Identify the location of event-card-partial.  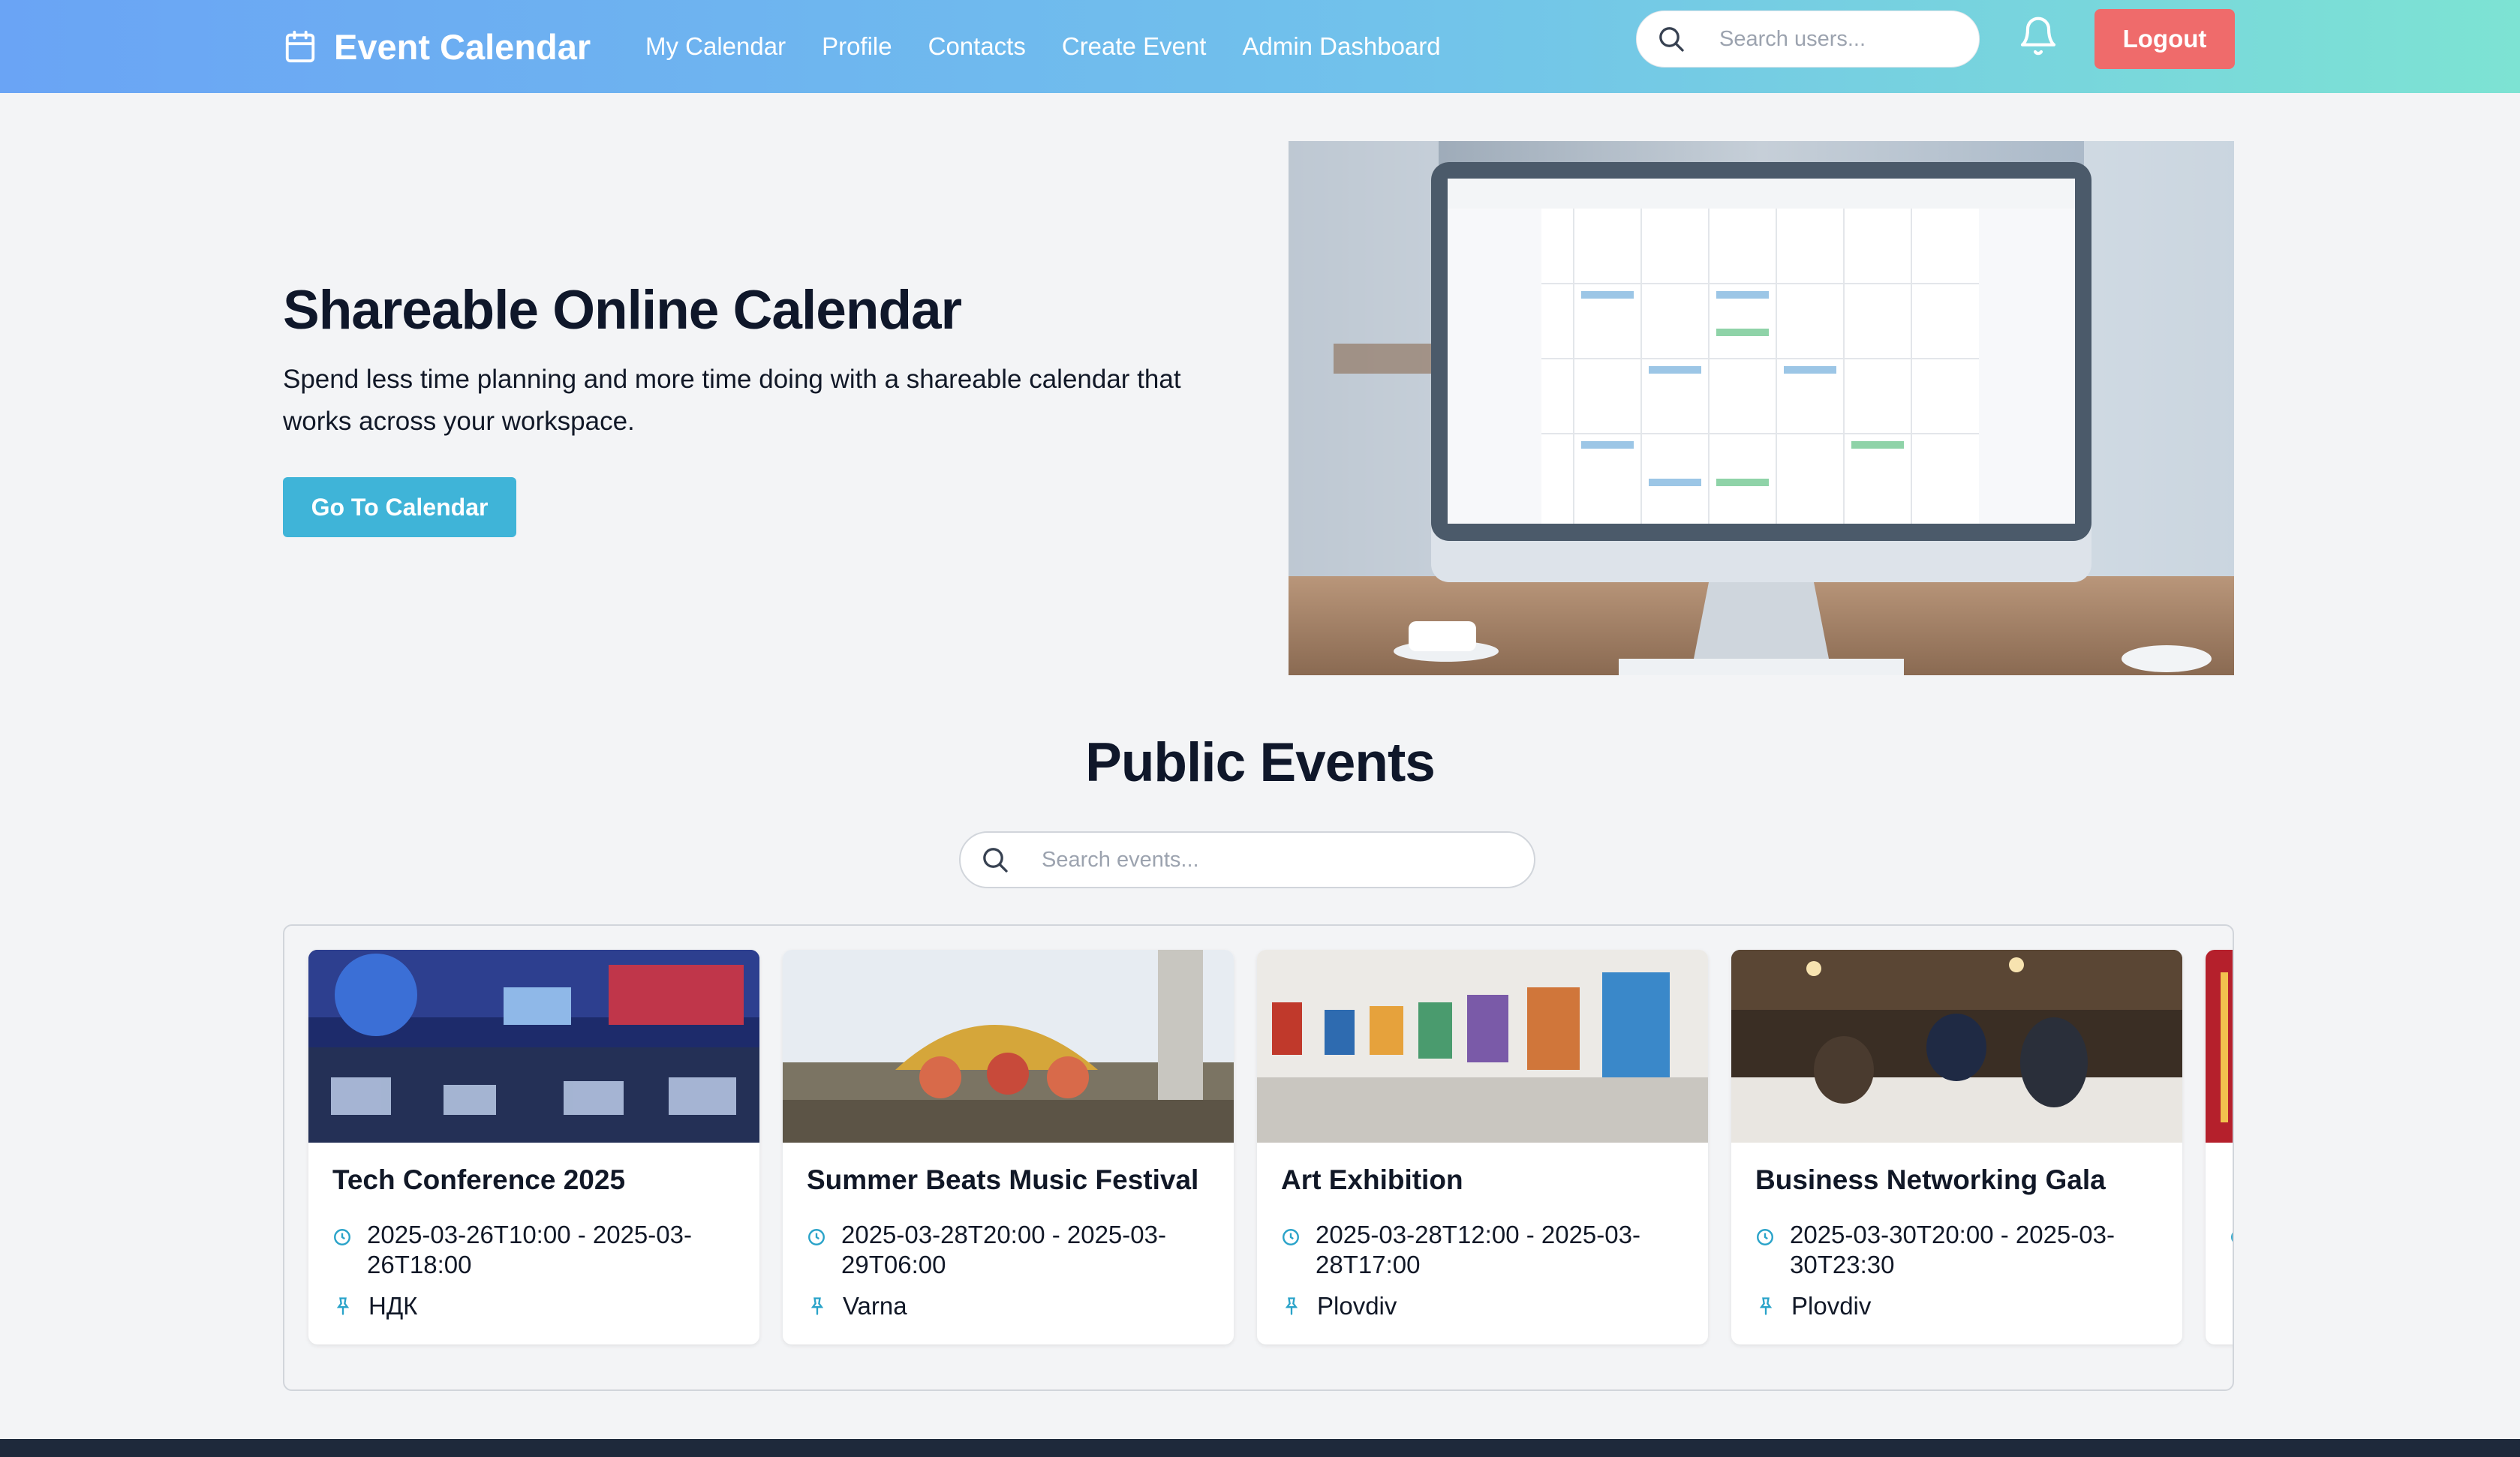
(2219, 1147).